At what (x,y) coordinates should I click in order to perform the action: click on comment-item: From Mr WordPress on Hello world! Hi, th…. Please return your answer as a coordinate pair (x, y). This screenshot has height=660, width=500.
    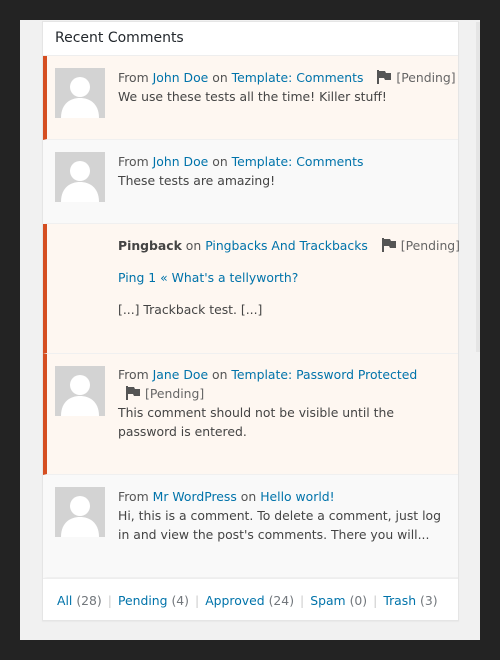
    Looking at the image, I should click on (250, 526).